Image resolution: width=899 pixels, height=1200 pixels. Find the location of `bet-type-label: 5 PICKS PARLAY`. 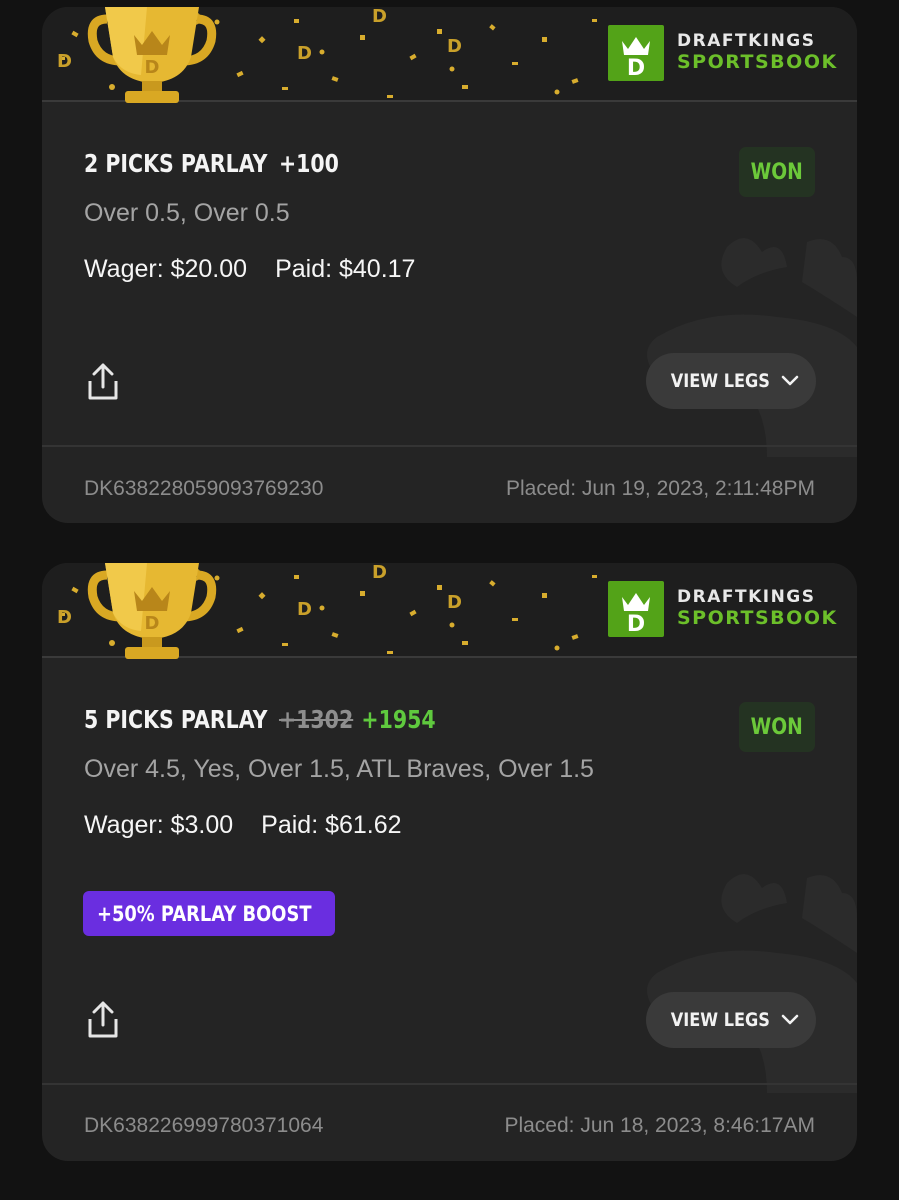

bet-type-label: 5 PICKS PARLAY is located at coordinates (176, 719).